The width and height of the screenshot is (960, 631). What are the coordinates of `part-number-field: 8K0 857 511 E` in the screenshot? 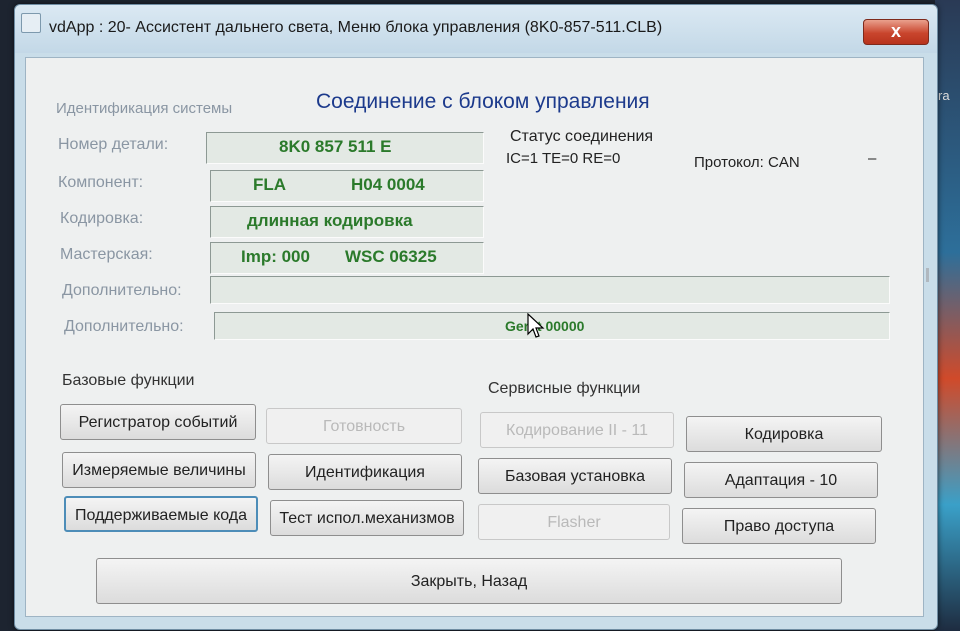 It's located at (345, 148).